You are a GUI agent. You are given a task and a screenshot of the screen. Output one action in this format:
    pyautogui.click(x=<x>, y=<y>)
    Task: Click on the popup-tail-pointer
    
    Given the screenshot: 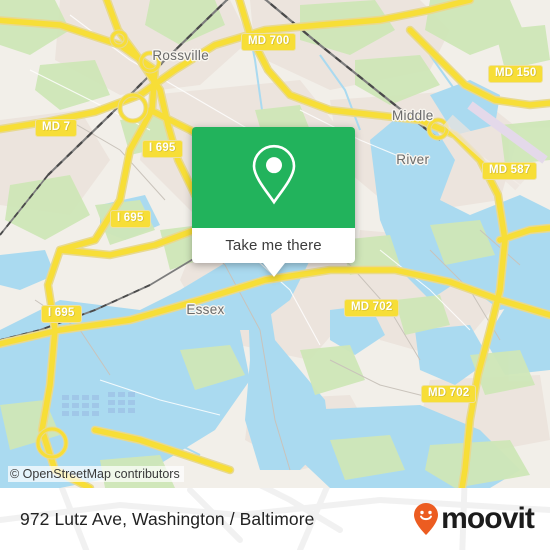 What is the action you would take?
    pyautogui.click(x=273, y=270)
    